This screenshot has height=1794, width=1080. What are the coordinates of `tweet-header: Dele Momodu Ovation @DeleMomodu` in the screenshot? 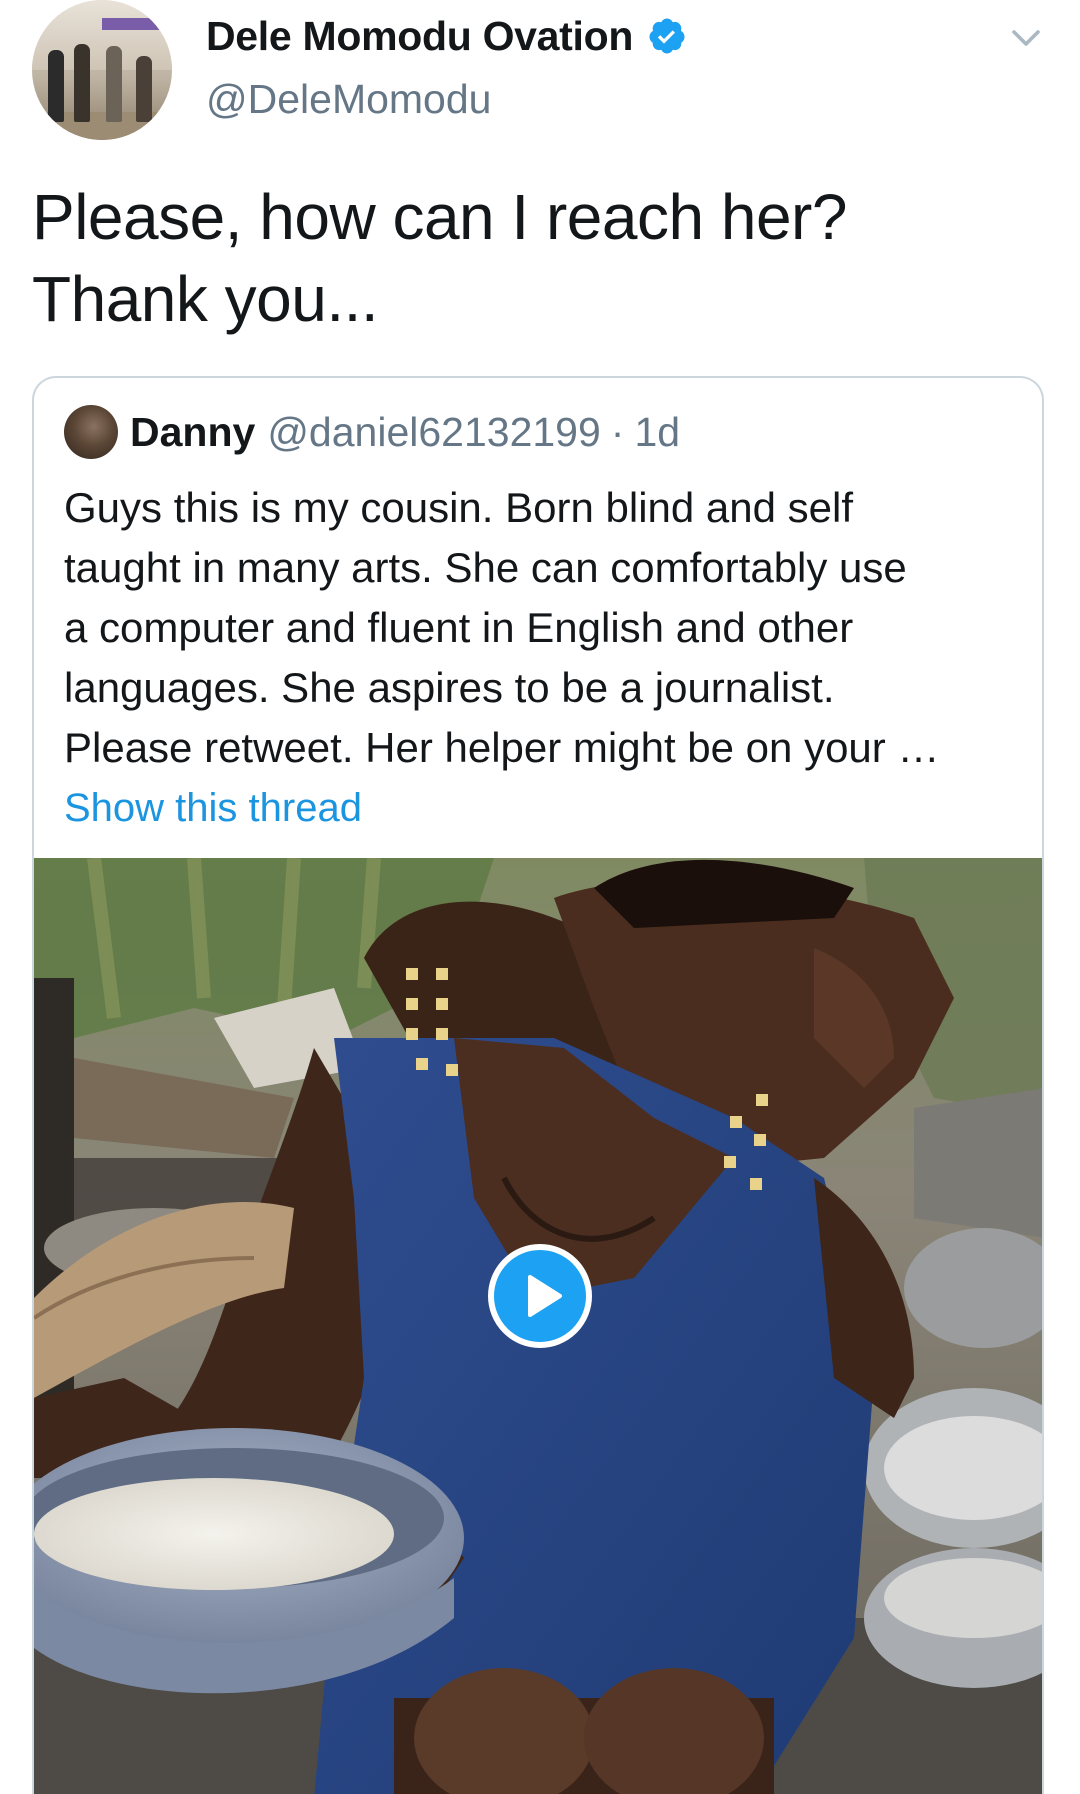 It's located at (540, 75).